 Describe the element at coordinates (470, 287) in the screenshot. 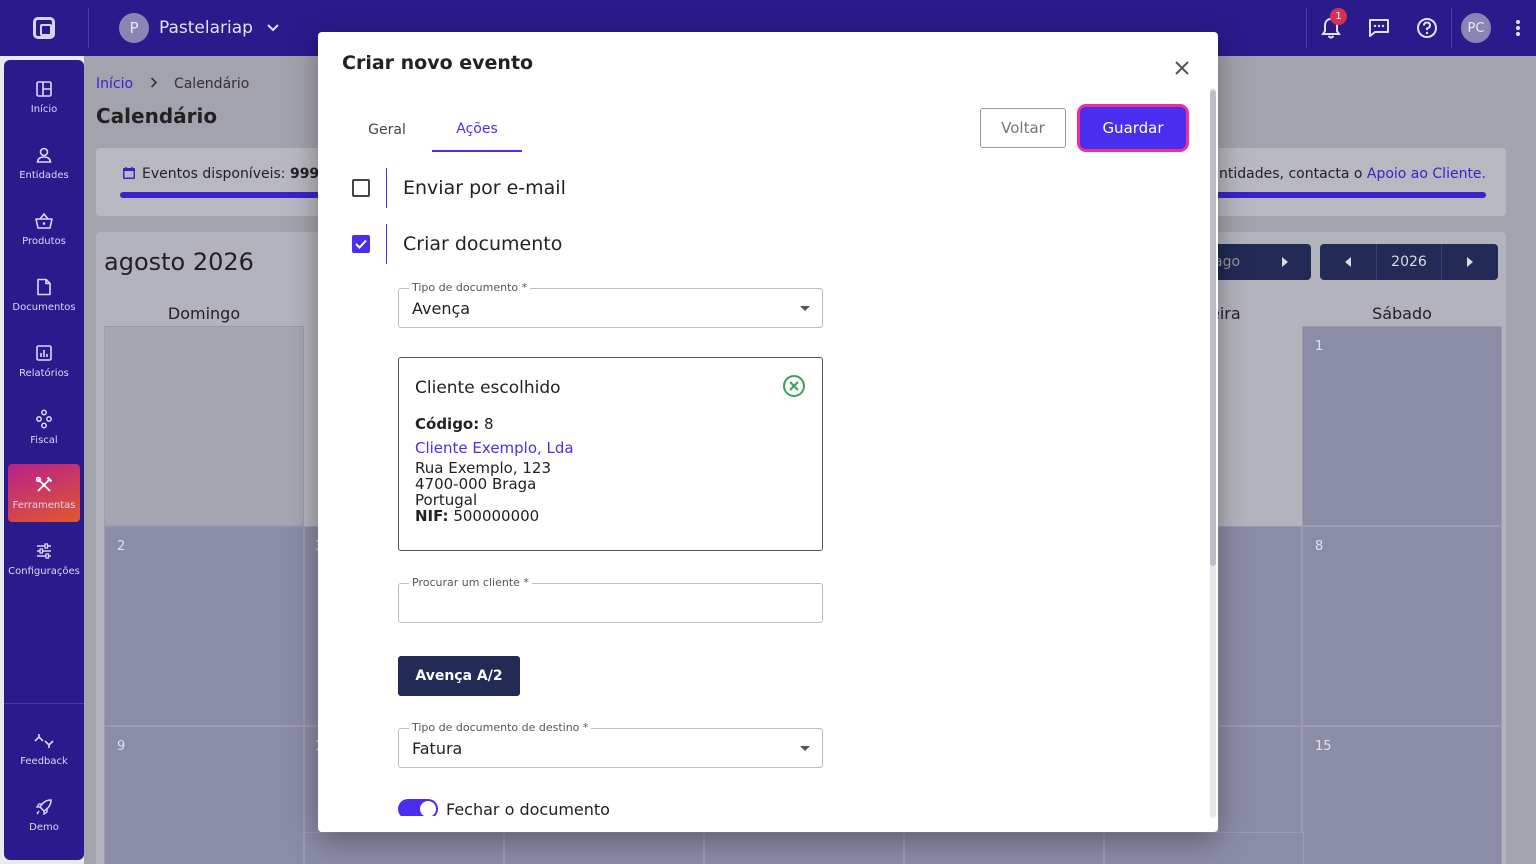

I see `document-type-label: Tipo de documento *` at that location.